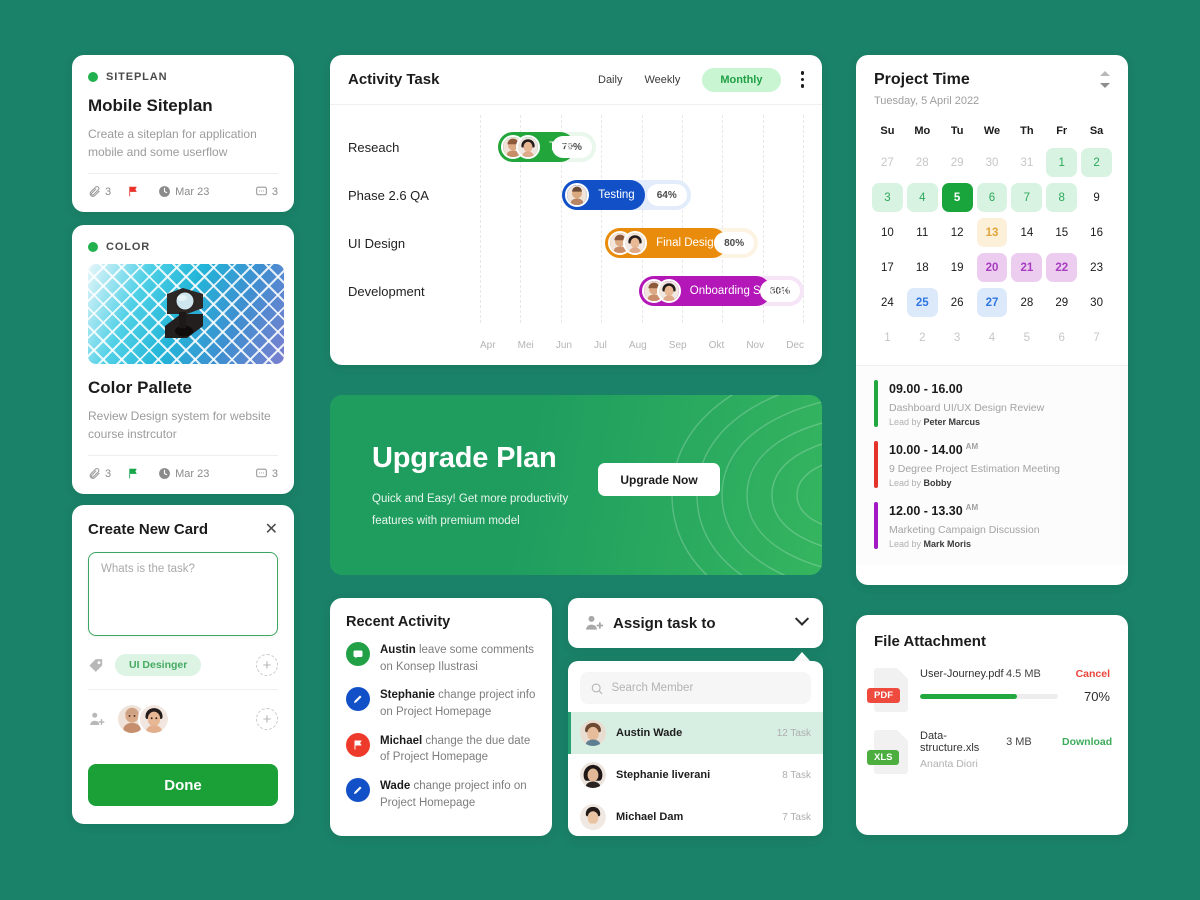 The width and height of the screenshot is (1200, 900). I want to click on calendar-day: 8, so click(1062, 197).